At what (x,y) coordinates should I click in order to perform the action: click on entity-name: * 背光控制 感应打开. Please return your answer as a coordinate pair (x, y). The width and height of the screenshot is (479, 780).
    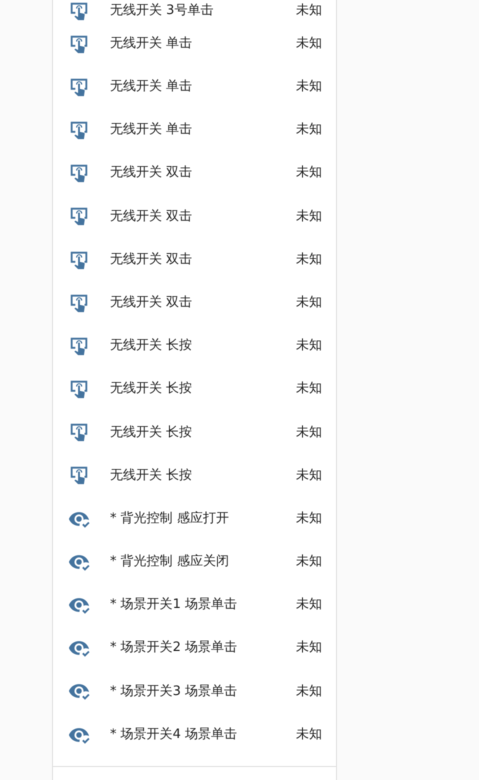
    Looking at the image, I should click on (169, 519).